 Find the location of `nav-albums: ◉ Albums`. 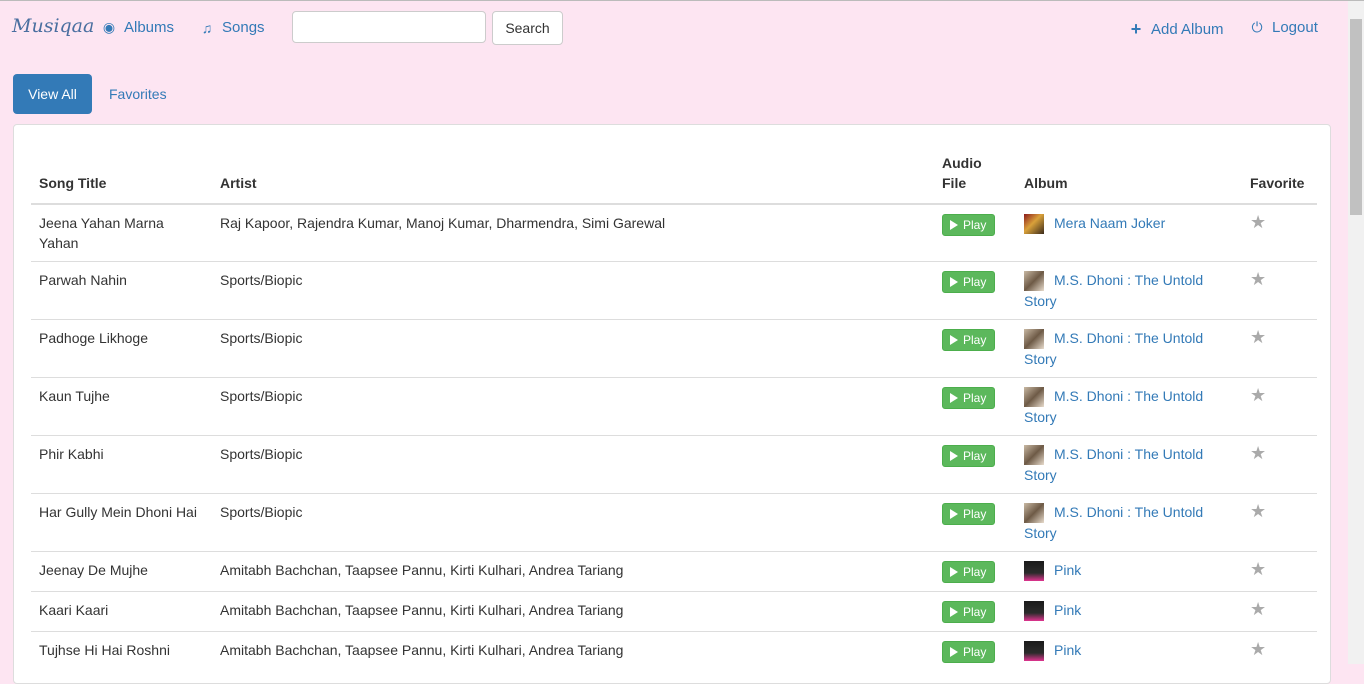

nav-albums: ◉ Albums is located at coordinates (137, 27).